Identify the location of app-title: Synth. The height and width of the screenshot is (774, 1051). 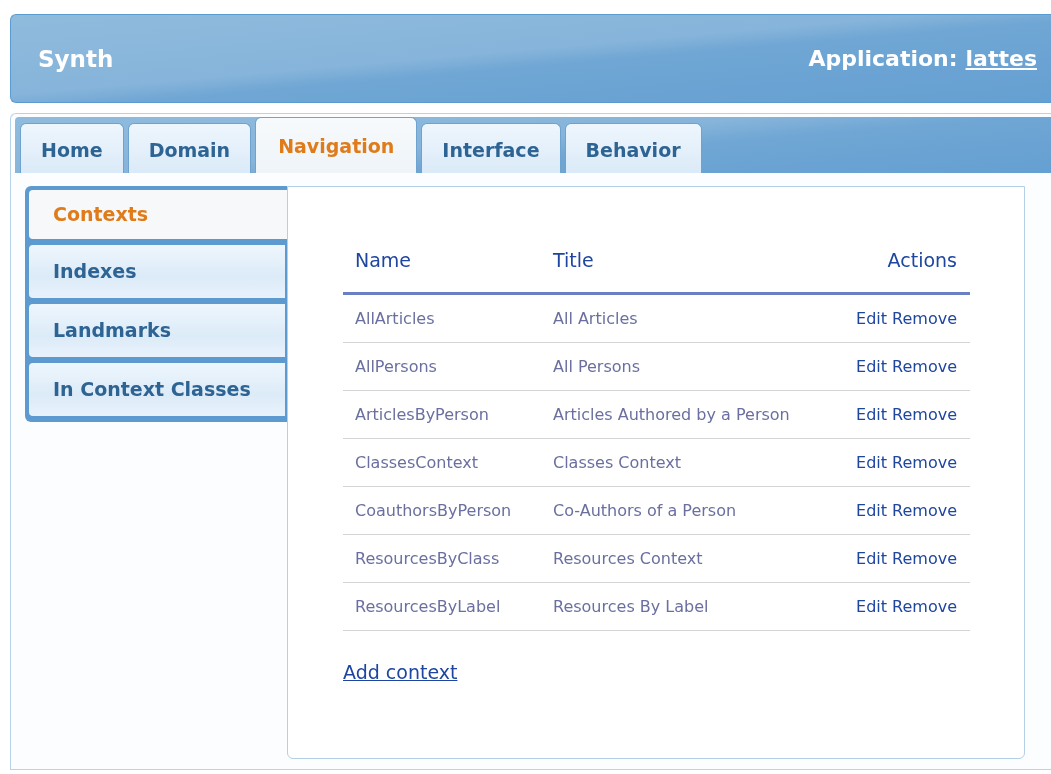
(76, 58).